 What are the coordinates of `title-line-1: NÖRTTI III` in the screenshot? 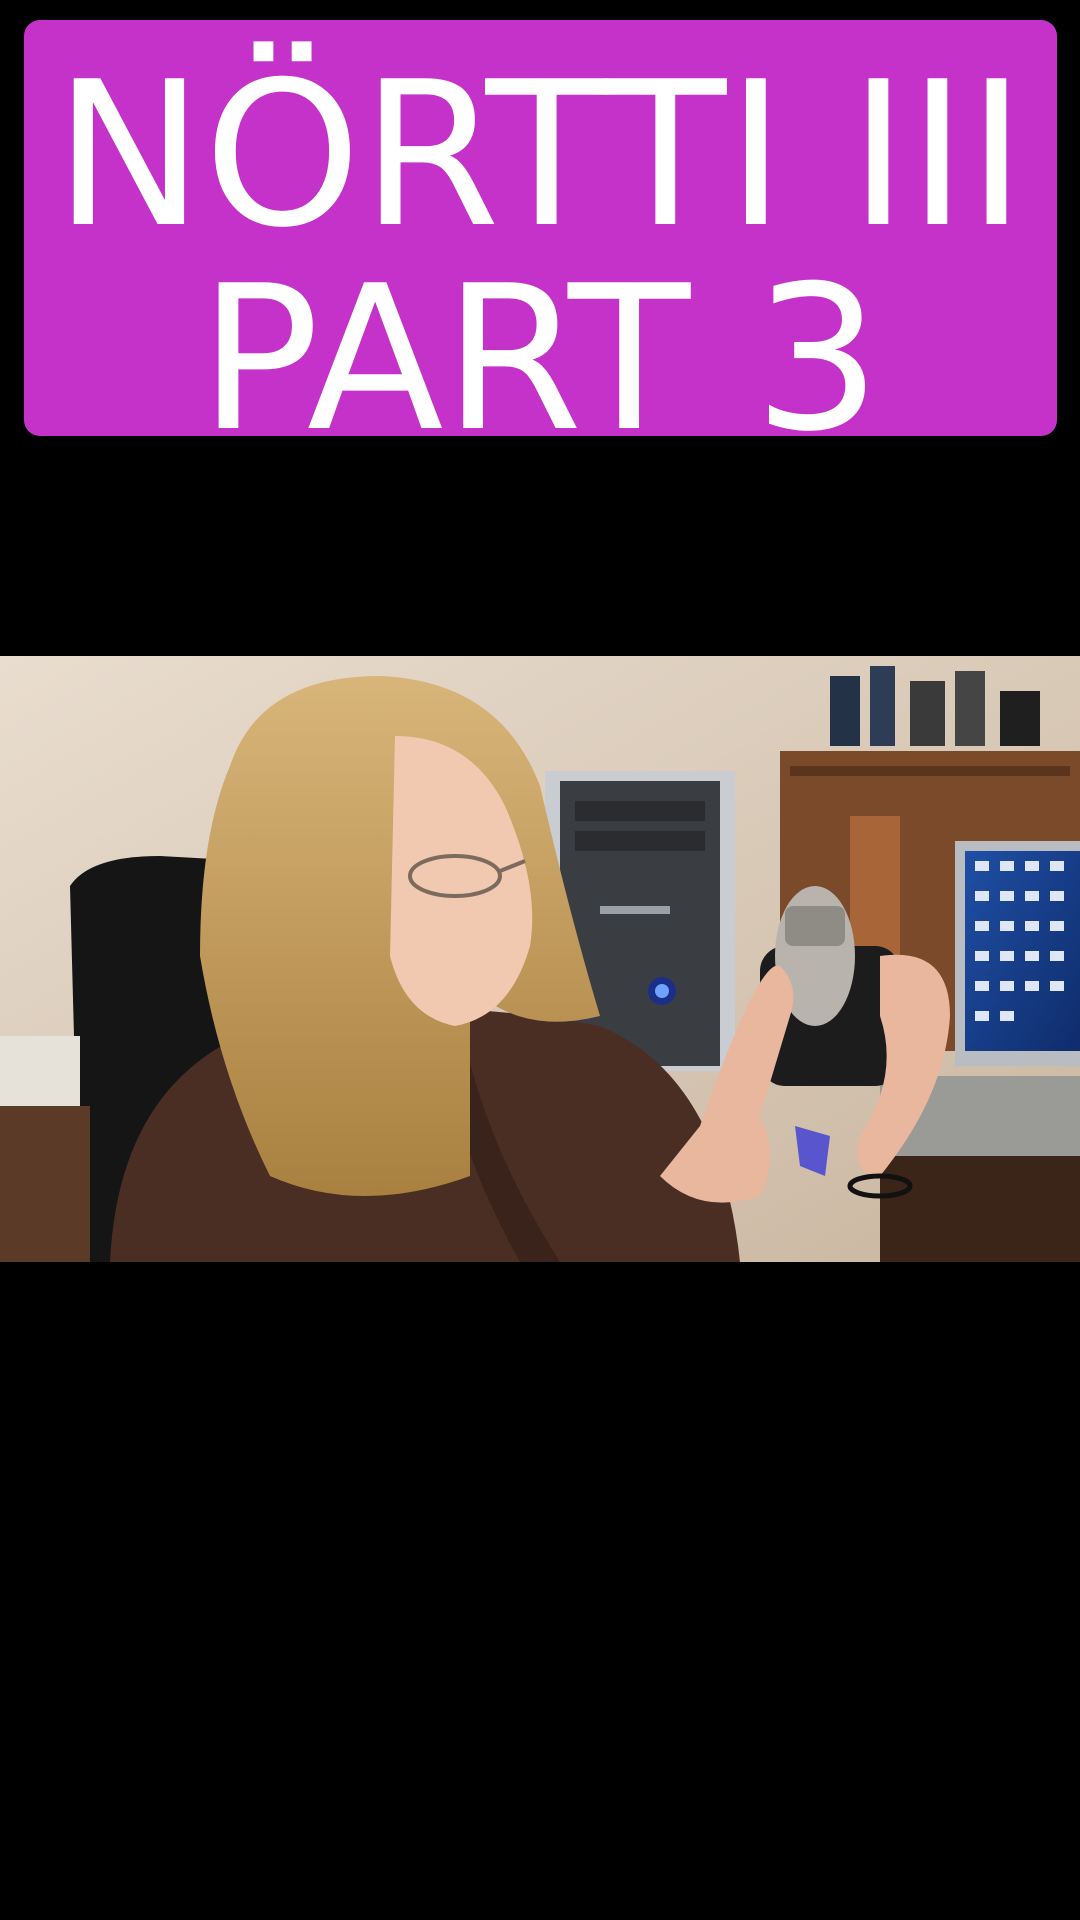 It's located at (540, 155).